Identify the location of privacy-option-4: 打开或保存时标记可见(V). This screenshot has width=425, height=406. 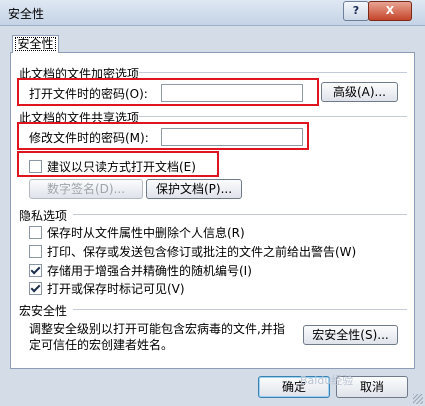
(107, 288).